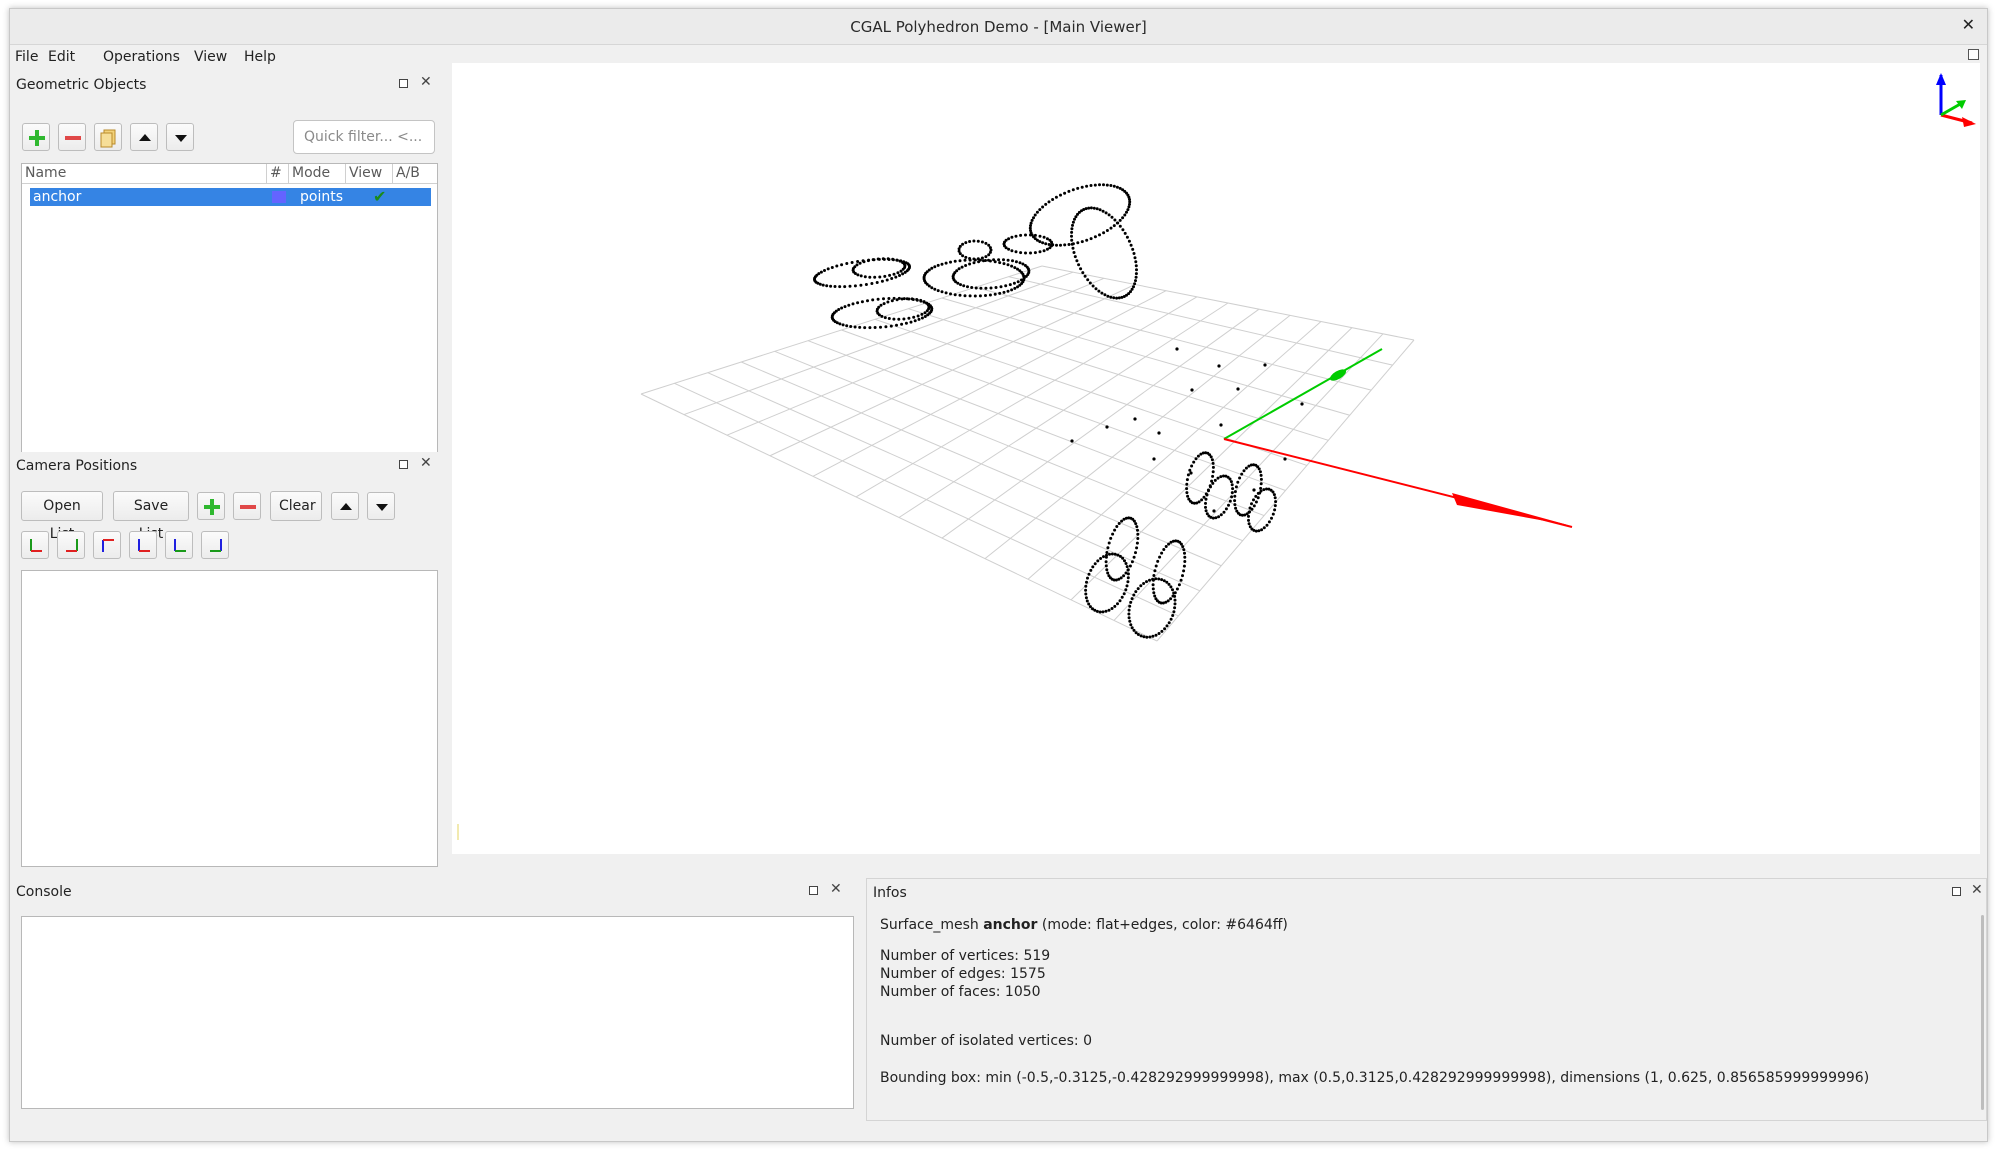  Describe the element at coordinates (180, 137) in the screenshot. I see `arrow-down-icon` at that location.